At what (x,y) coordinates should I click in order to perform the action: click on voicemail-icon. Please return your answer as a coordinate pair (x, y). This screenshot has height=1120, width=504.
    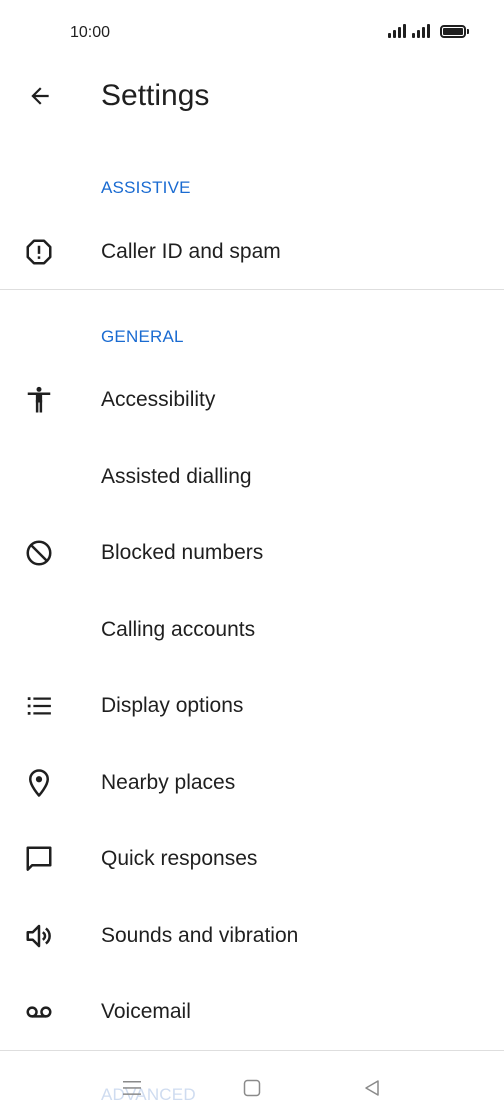
    Looking at the image, I should click on (39, 1012).